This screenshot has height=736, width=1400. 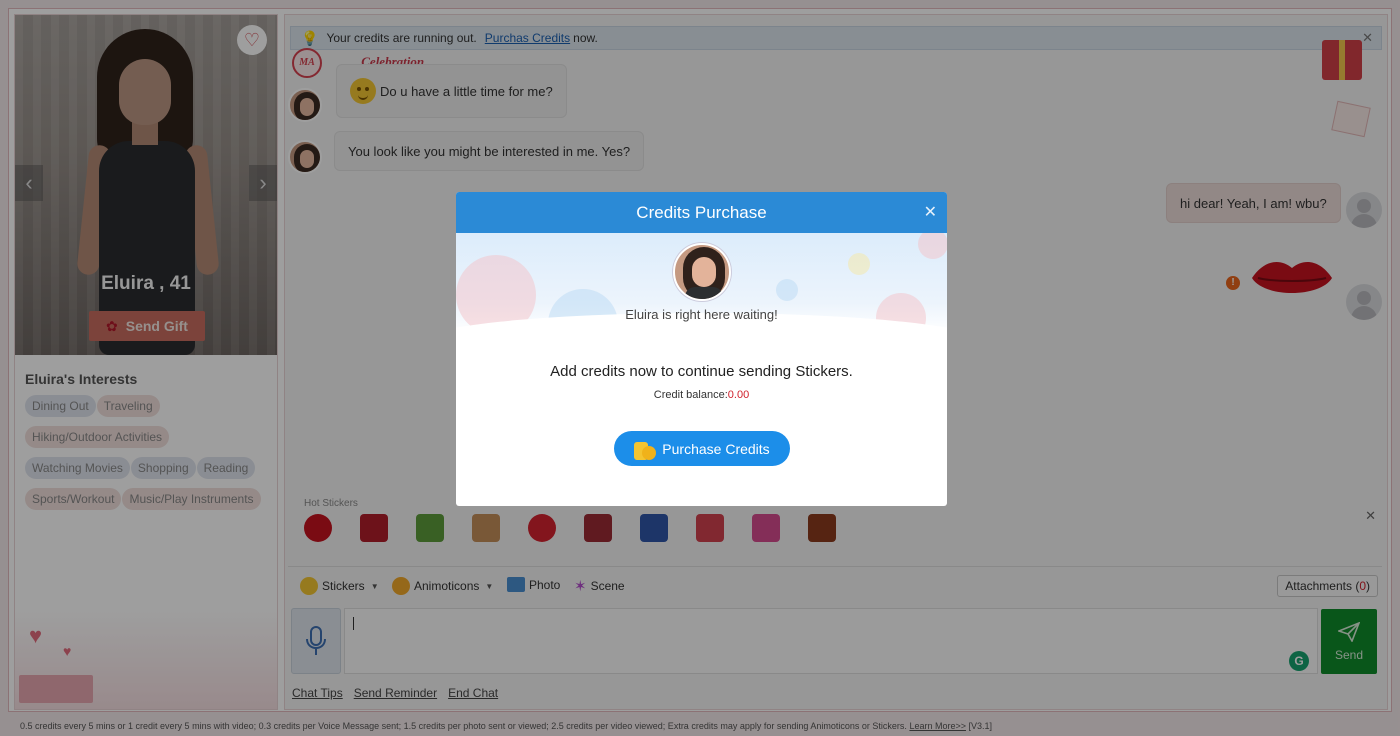 What do you see at coordinates (690, 395) in the screenshot?
I see `balance-label: Credit balance:` at bounding box center [690, 395].